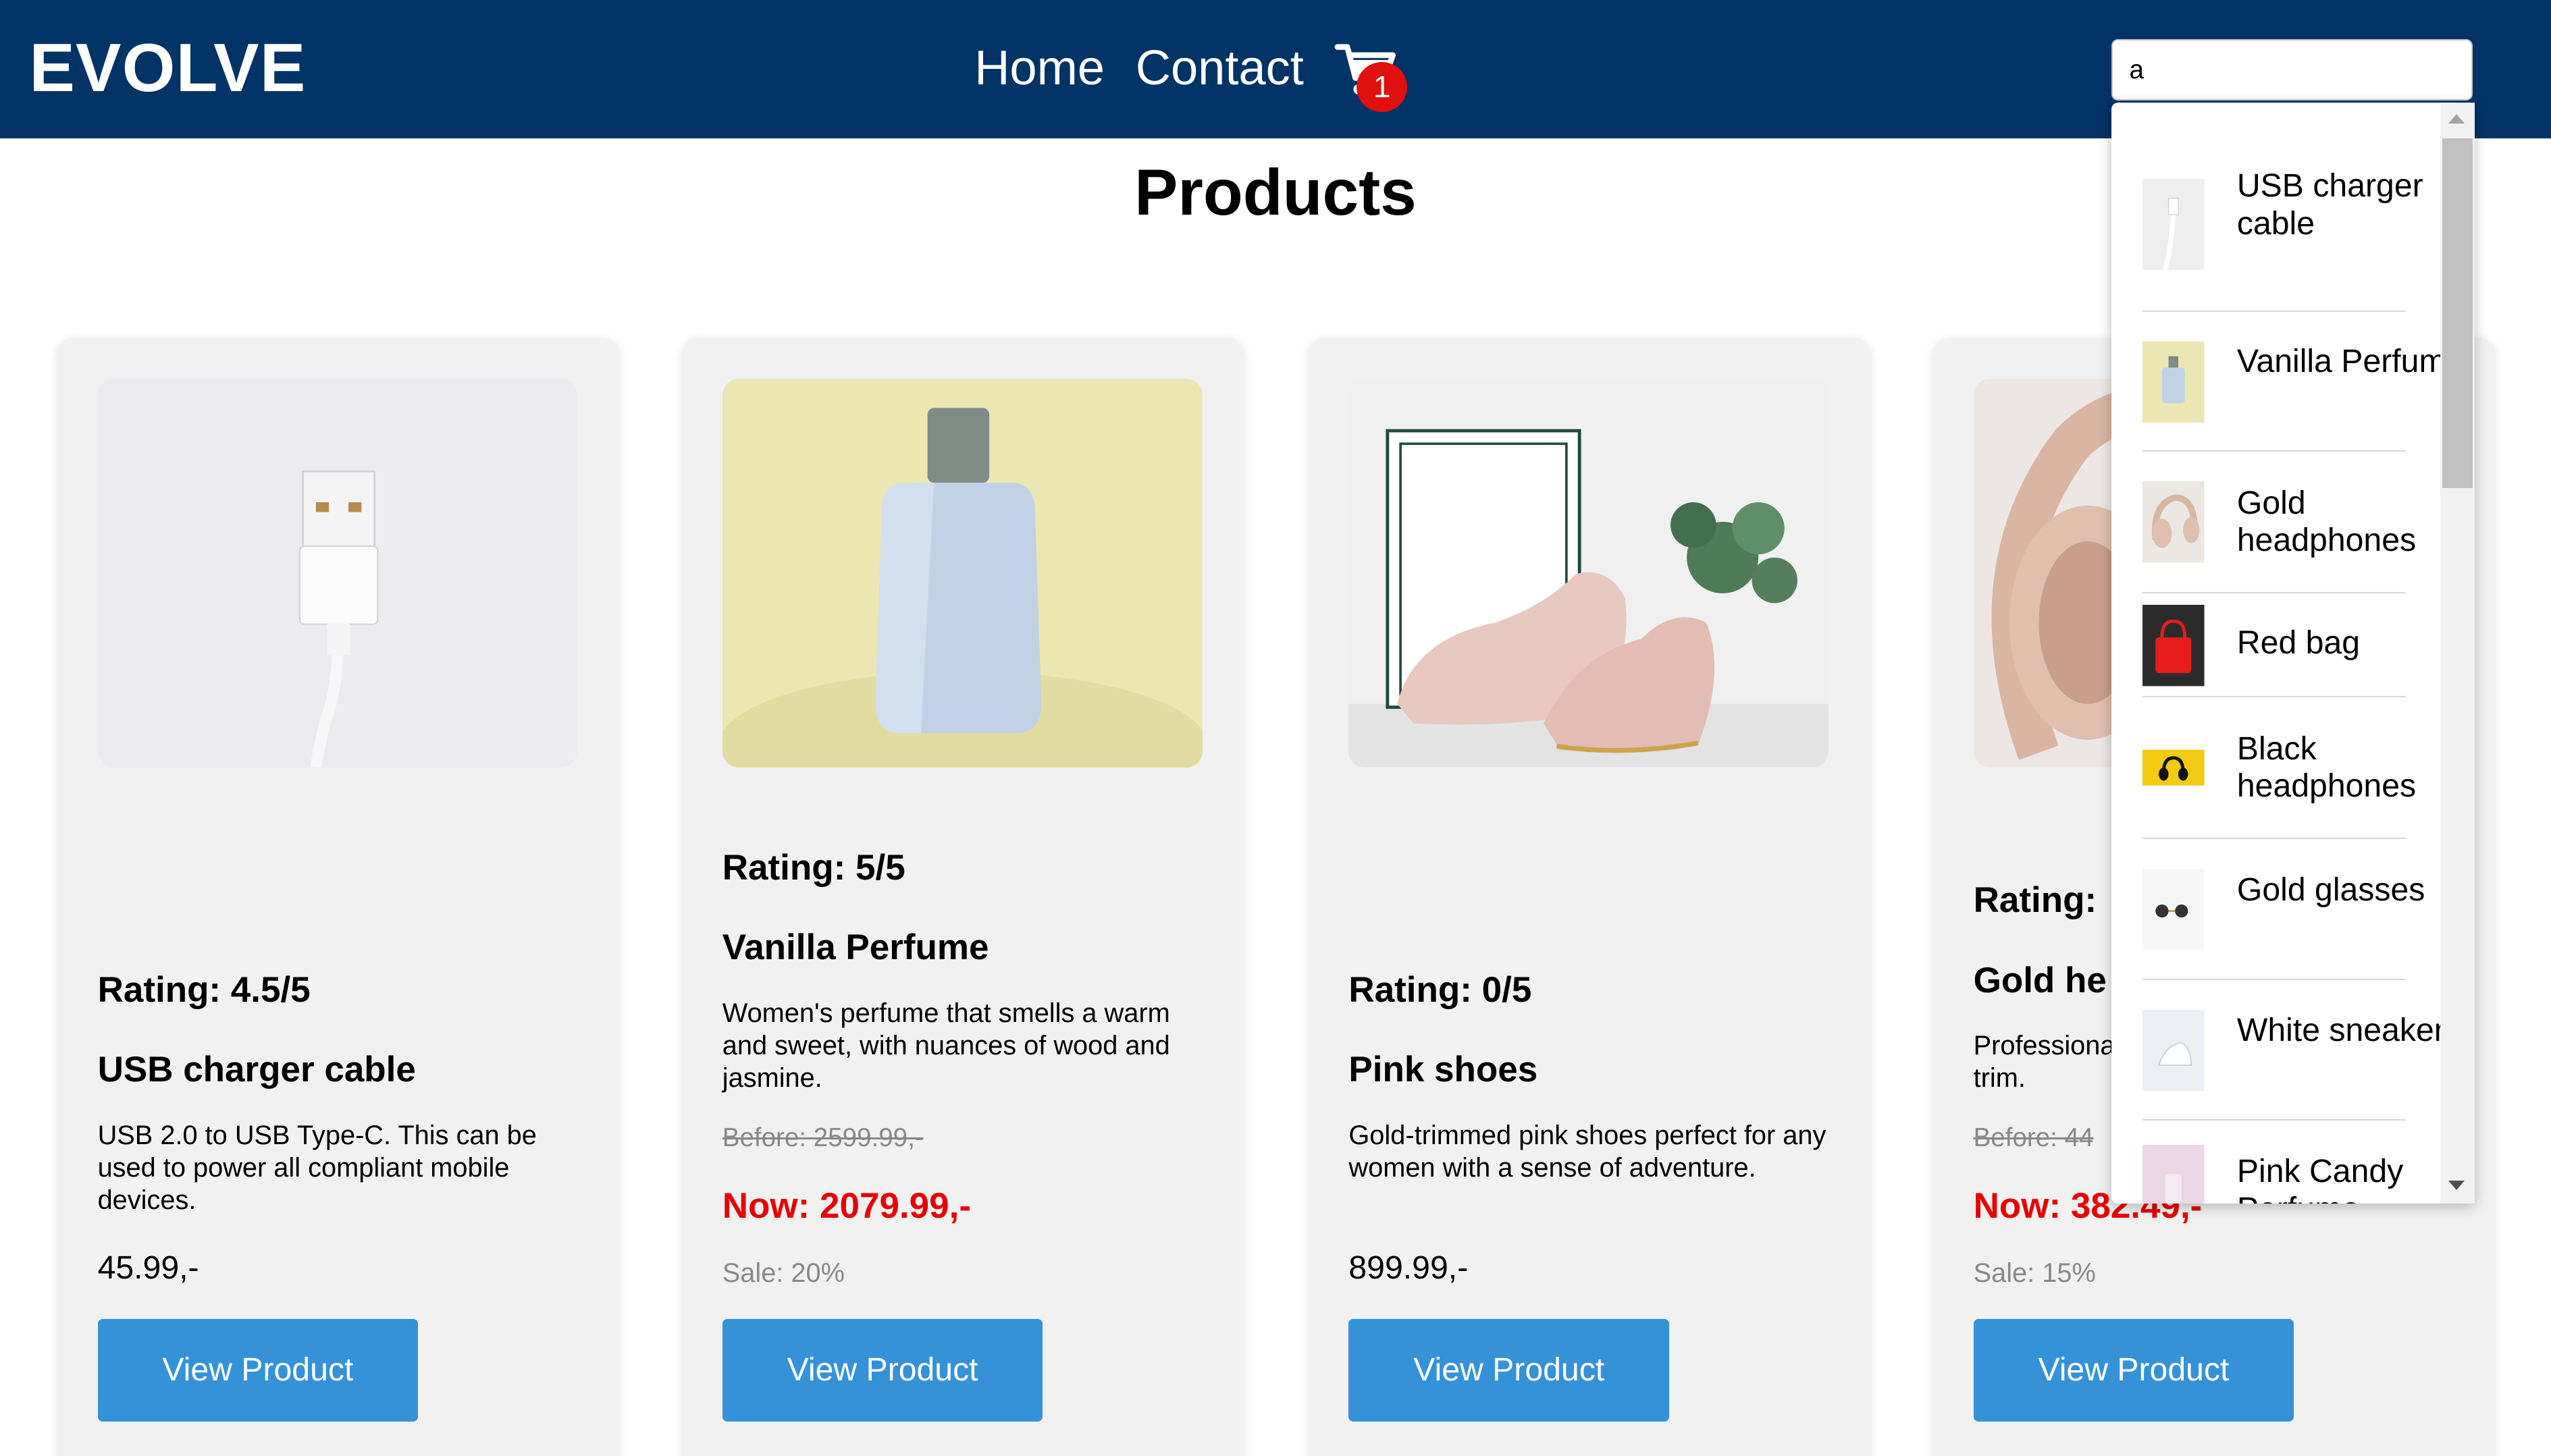 The height and width of the screenshot is (1456, 2551). I want to click on search-result-label: USB charger cable, so click(2329, 204).